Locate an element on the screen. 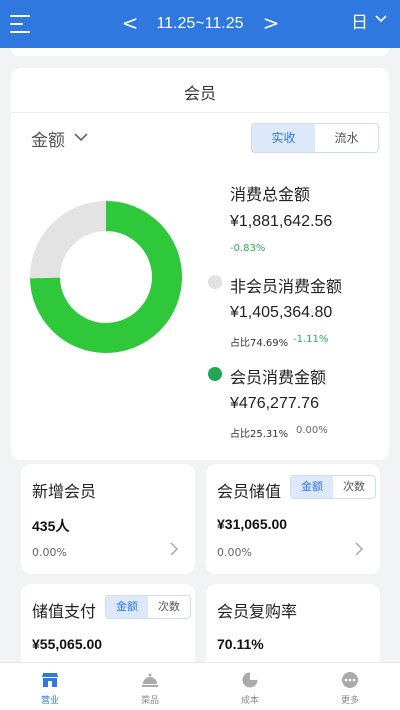 This screenshot has width=400, height=710. total-spend-value: ¥1,881,642.56 is located at coordinates (281, 221).